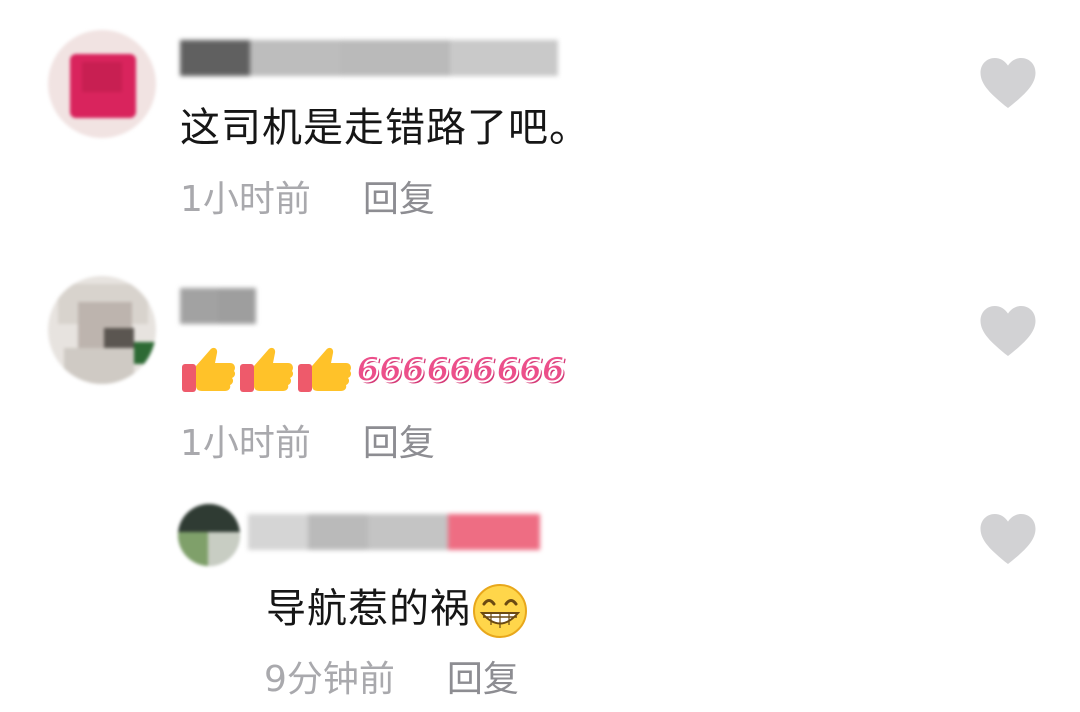 Image resolution: width=1080 pixels, height=712 pixels. I want to click on comment-time: 9分钟前, so click(329, 679).